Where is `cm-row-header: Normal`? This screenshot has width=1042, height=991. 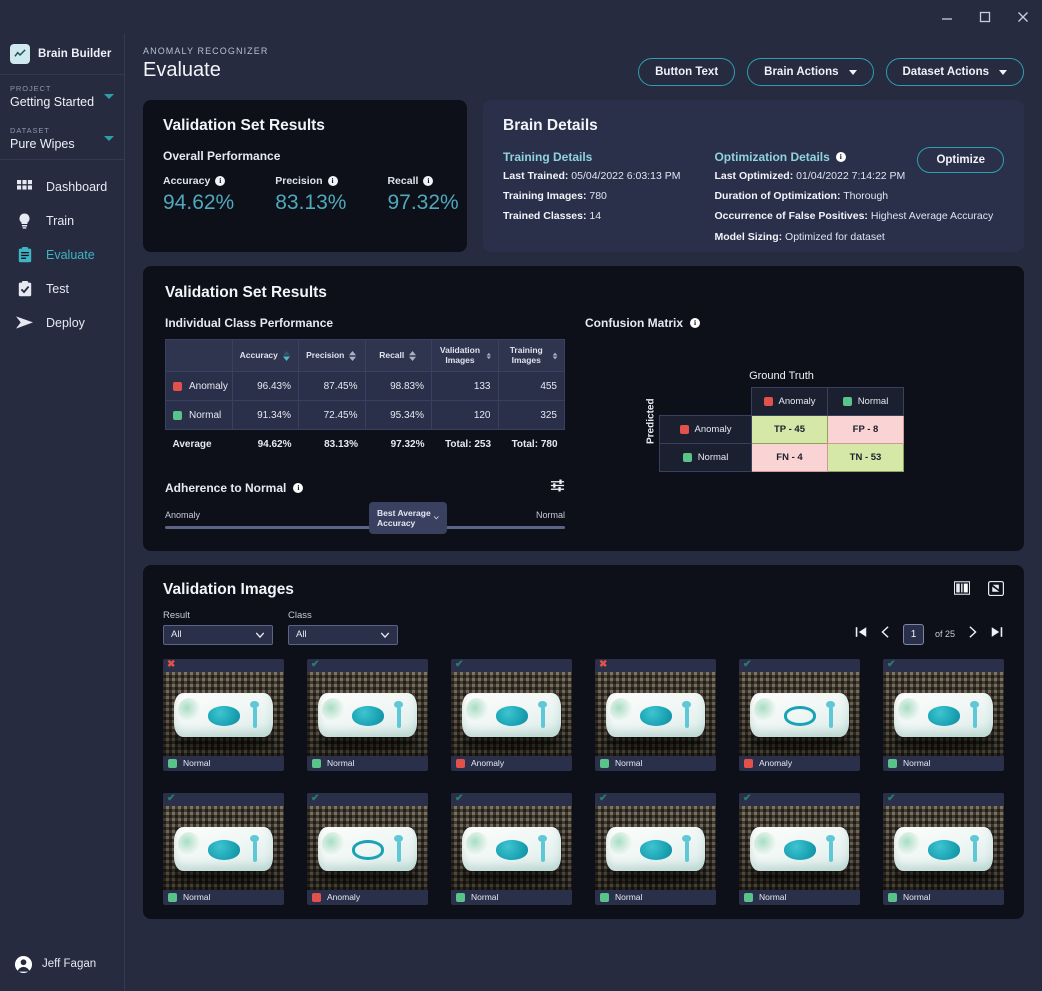 cm-row-header: Normal is located at coordinates (705, 457).